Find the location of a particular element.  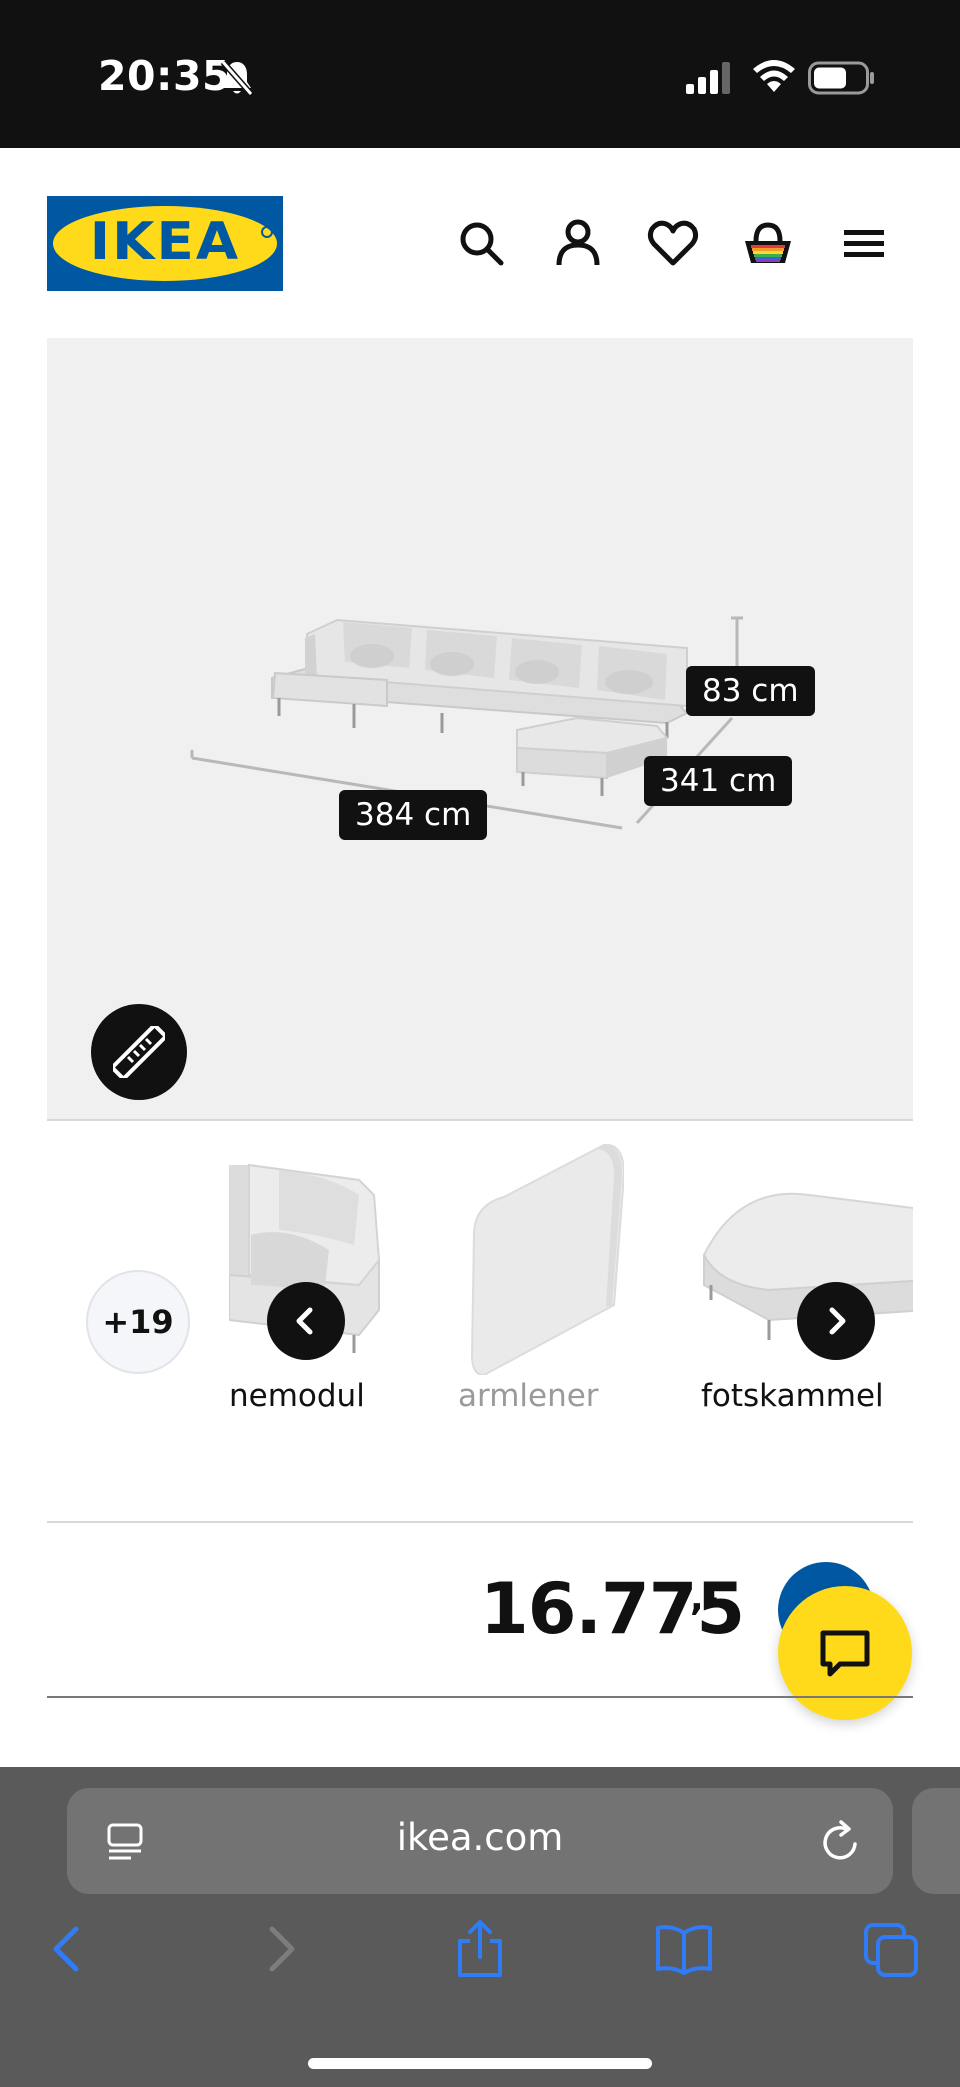

depth-dimension-label: 341 cm is located at coordinates (718, 781).